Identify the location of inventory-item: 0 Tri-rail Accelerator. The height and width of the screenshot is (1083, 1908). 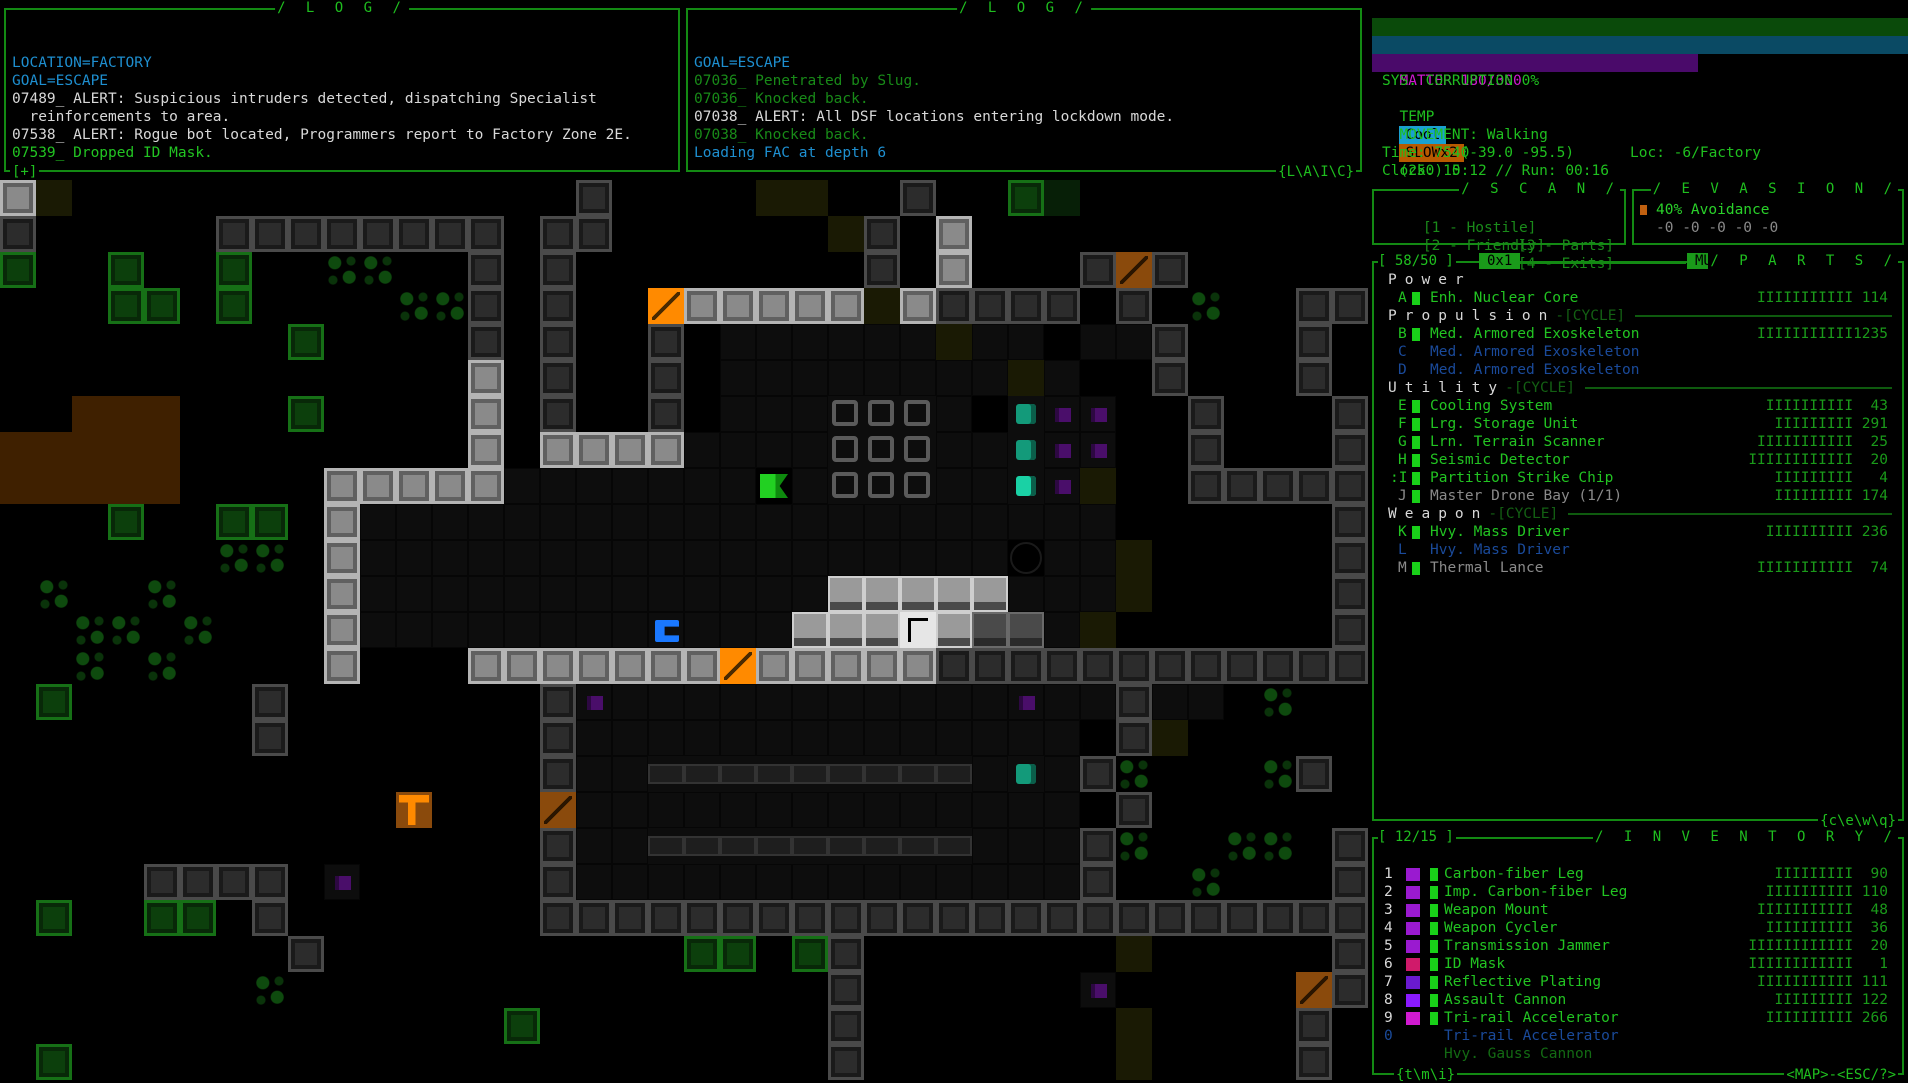
(1636, 1036).